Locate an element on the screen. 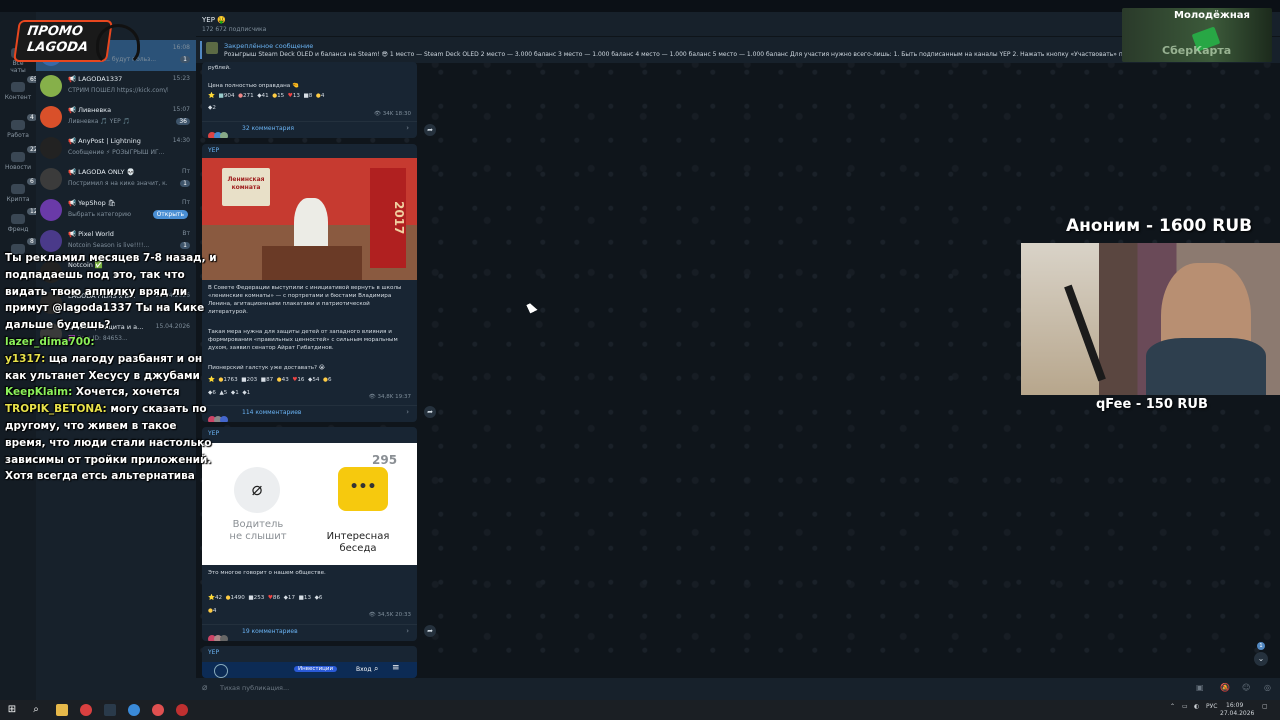  reaction-count: 253 is located at coordinates (259, 598).